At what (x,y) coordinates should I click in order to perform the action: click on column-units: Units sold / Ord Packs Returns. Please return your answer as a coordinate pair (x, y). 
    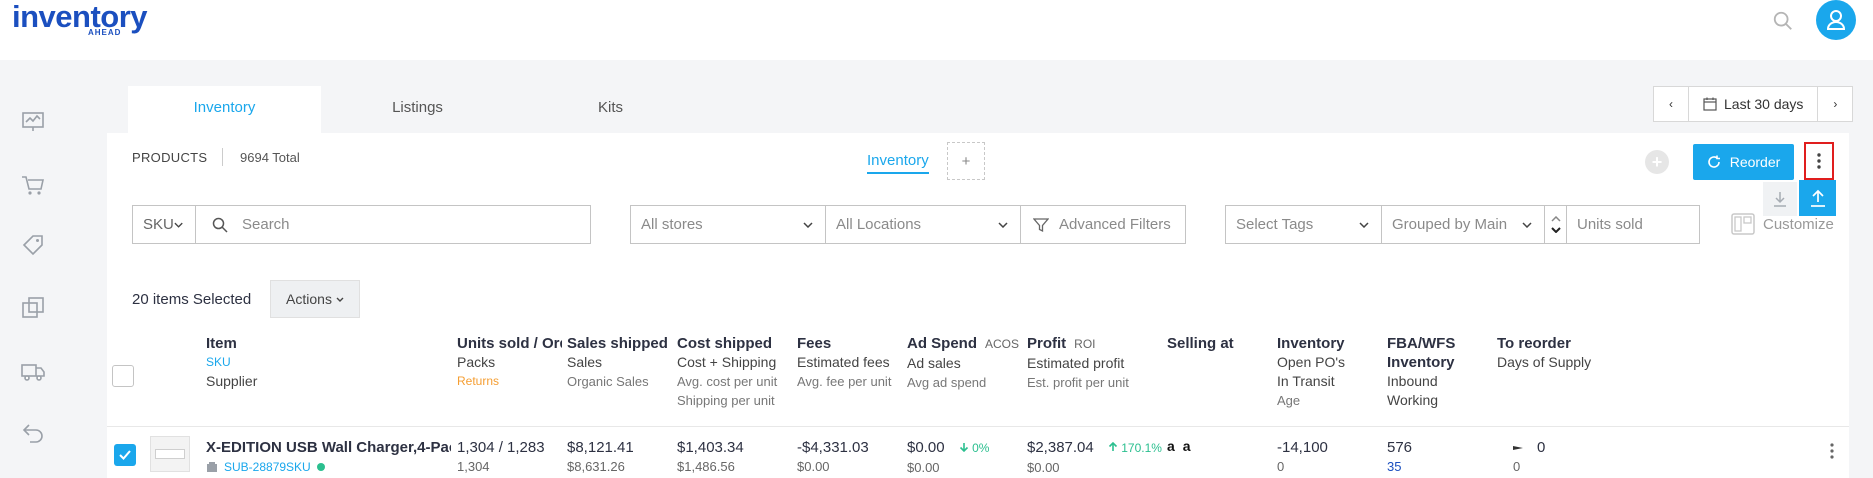
    Looking at the image, I should click on (509, 362).